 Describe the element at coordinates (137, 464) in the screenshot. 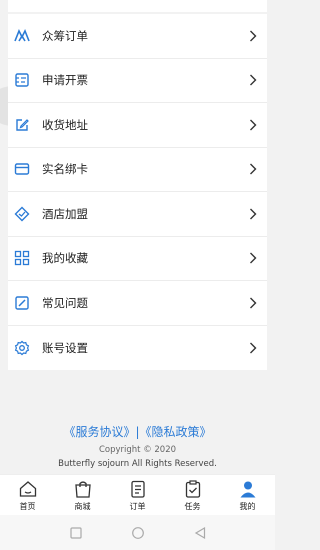

I see `rights-text: Butterfly sojourn All Rights Reserved.` at that location.